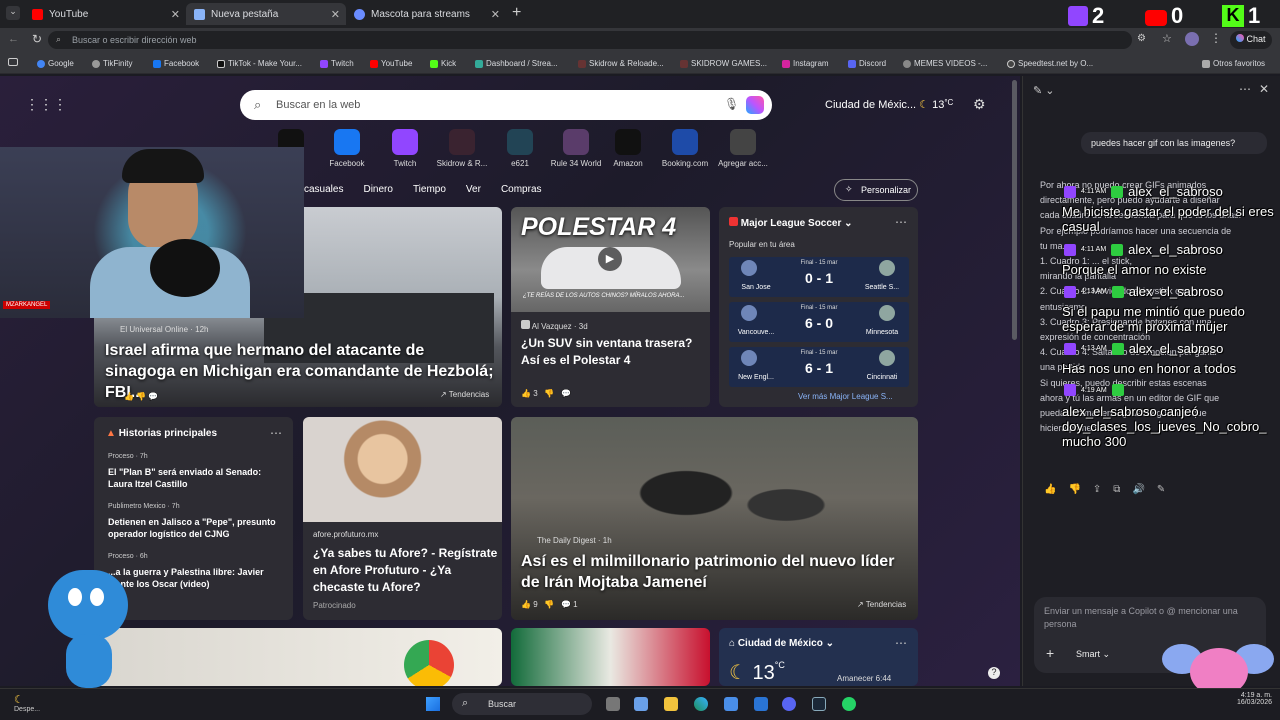 The width and height of the screenshot is (1280, 720). Describe the element at coordinates (1074, 489) in the screenshot. I see `thumbs-down-icon: 👎` at that location.